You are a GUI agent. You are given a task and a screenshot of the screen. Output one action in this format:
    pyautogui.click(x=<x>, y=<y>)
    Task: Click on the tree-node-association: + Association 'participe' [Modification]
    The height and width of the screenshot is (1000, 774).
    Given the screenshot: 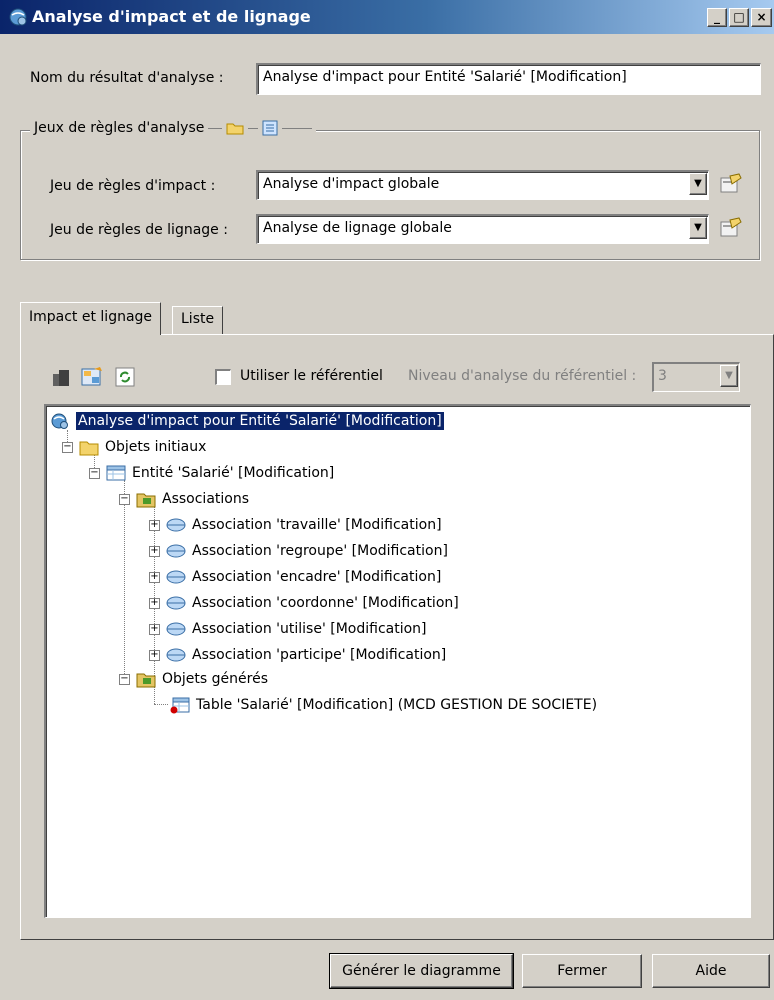 What is the action you would take?
    pyautogui.click(x=297, y=655)
    